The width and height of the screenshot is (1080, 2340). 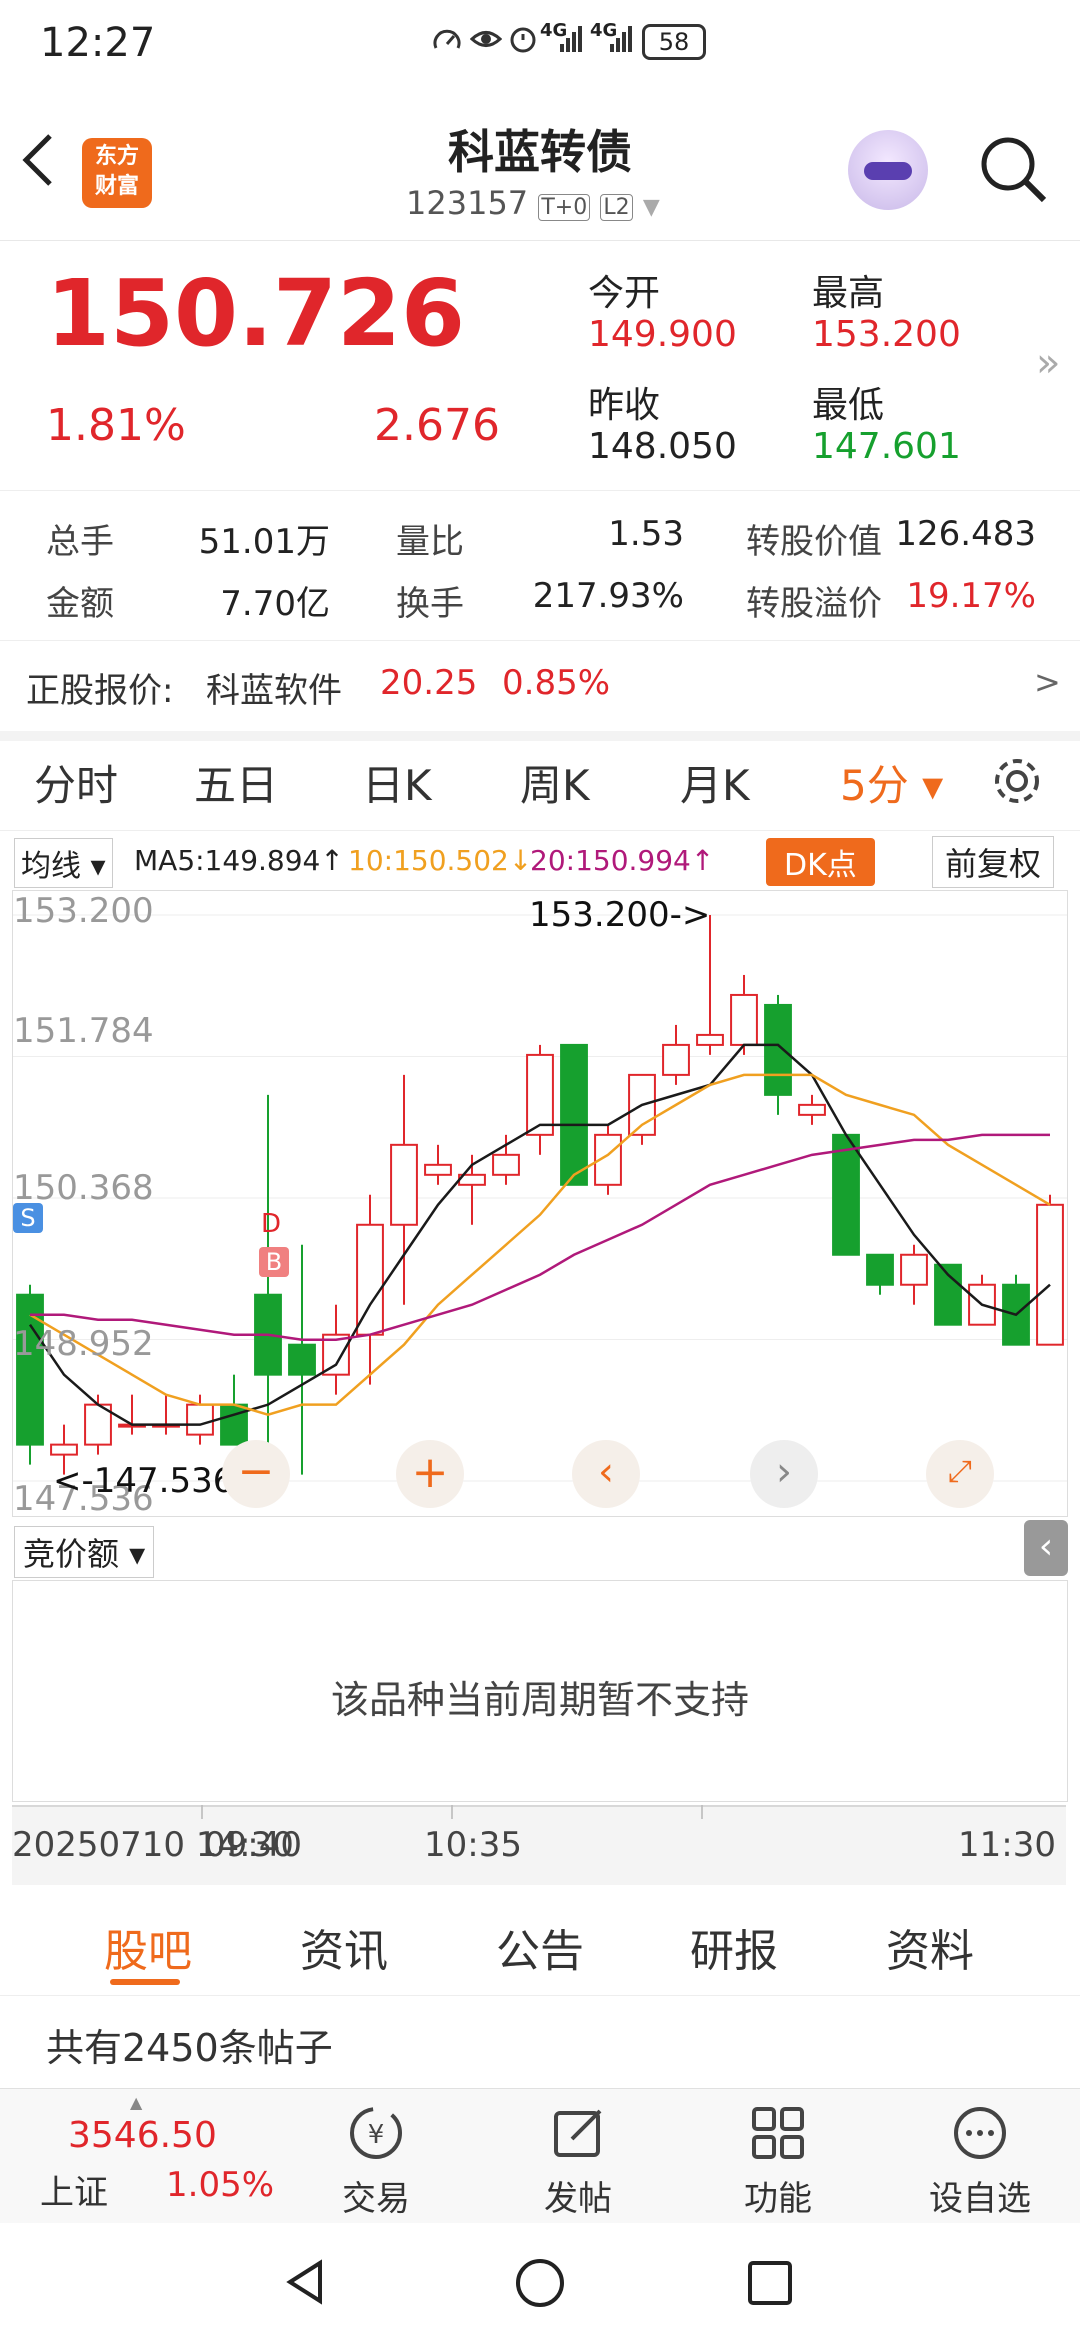 What do you see at coordinates (540, 170) in the screenshot?
I see `stock-header: 东方 财富 科蓝转债 123157 T+0 L2 ▼` at bounding box center [540, 170].